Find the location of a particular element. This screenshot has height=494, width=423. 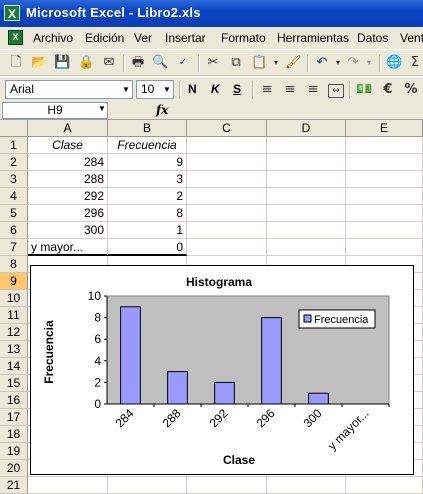

align-right-icon: ≡ is located at coordinates (313, 90).